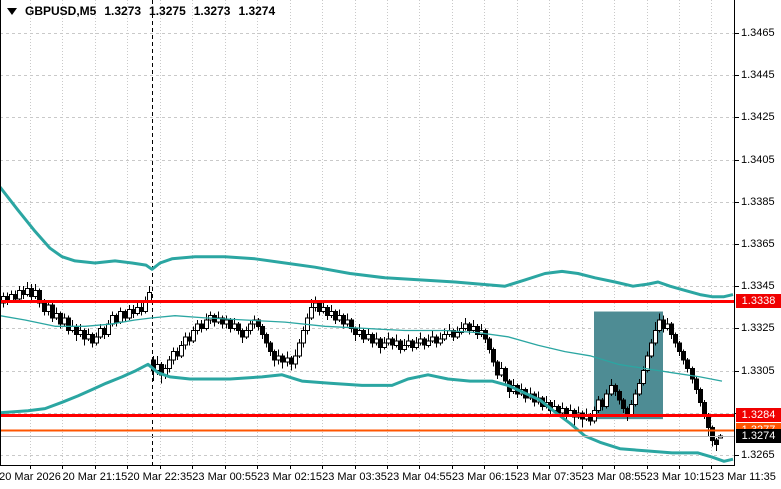  I want to click on quote-close: 1.3274, so click(257, 11).